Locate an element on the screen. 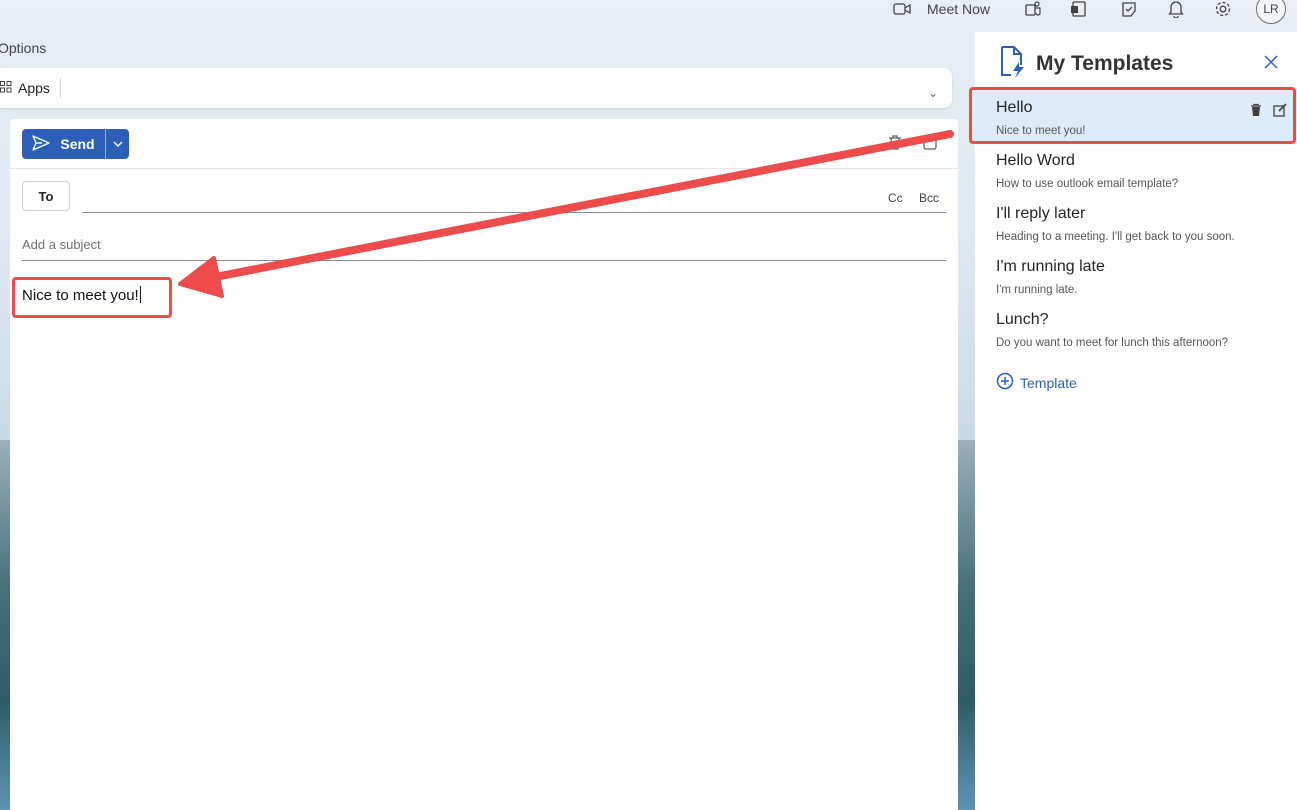  apps-icon is located at coordinates (6, 88).